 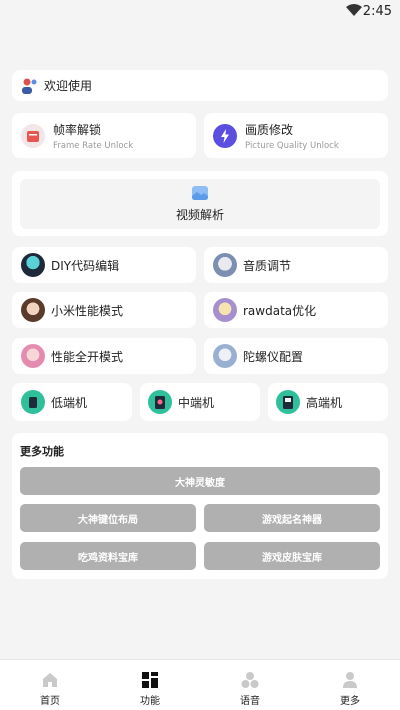 What do you see at coordinates (77, 129) in the screenshot?
I see `frame-rate-title: 帧率解锁` at bounding box center [77, 129].